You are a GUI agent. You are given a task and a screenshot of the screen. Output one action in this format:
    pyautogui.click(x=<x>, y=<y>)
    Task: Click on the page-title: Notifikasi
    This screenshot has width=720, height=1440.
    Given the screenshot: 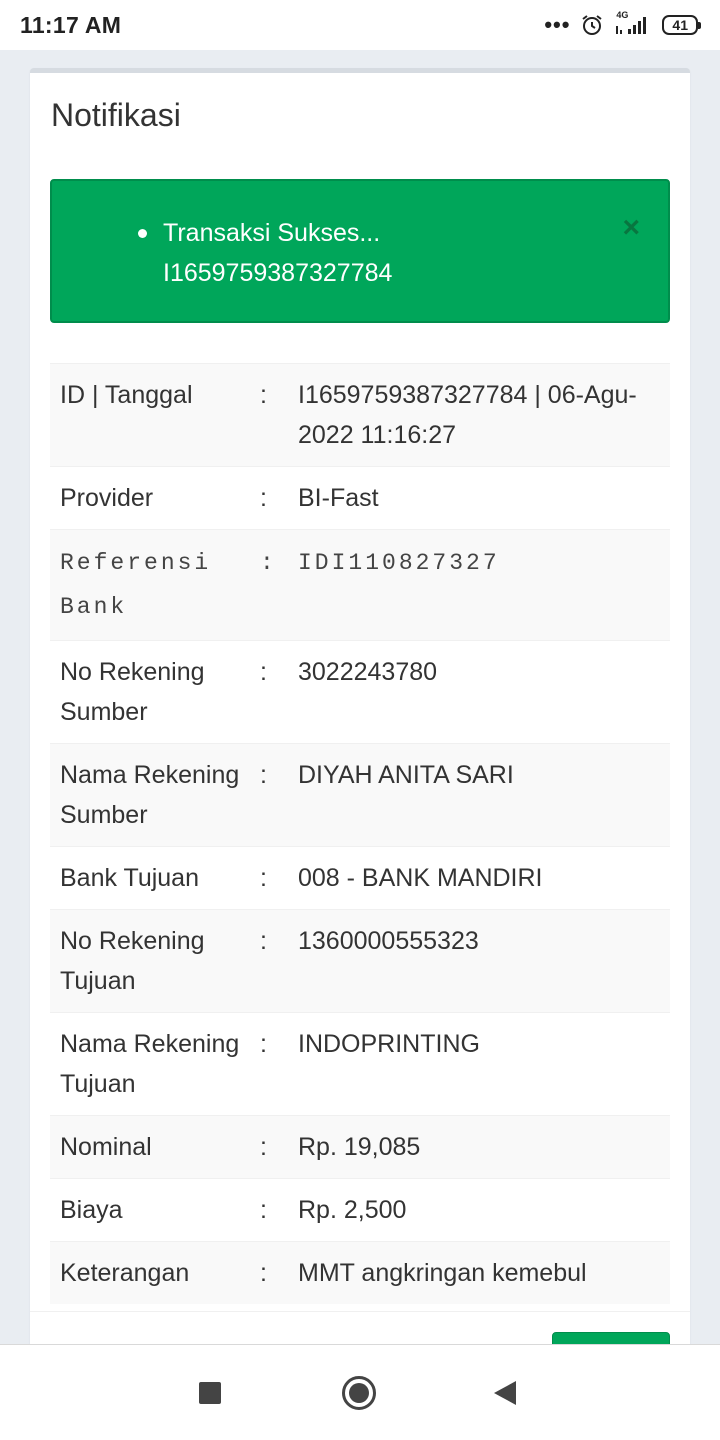 What is the action you would take?
    pyautogui.click(x=116, y=115)
    